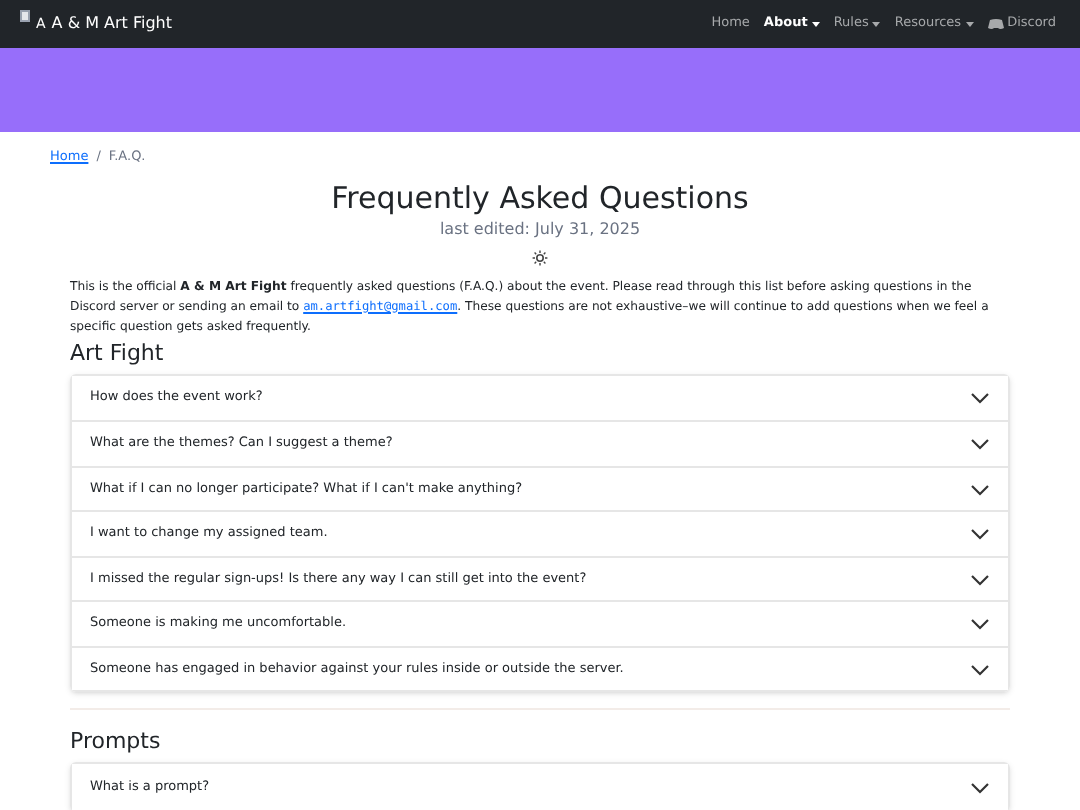  I want to click on sun-icon, so click(540, 257).